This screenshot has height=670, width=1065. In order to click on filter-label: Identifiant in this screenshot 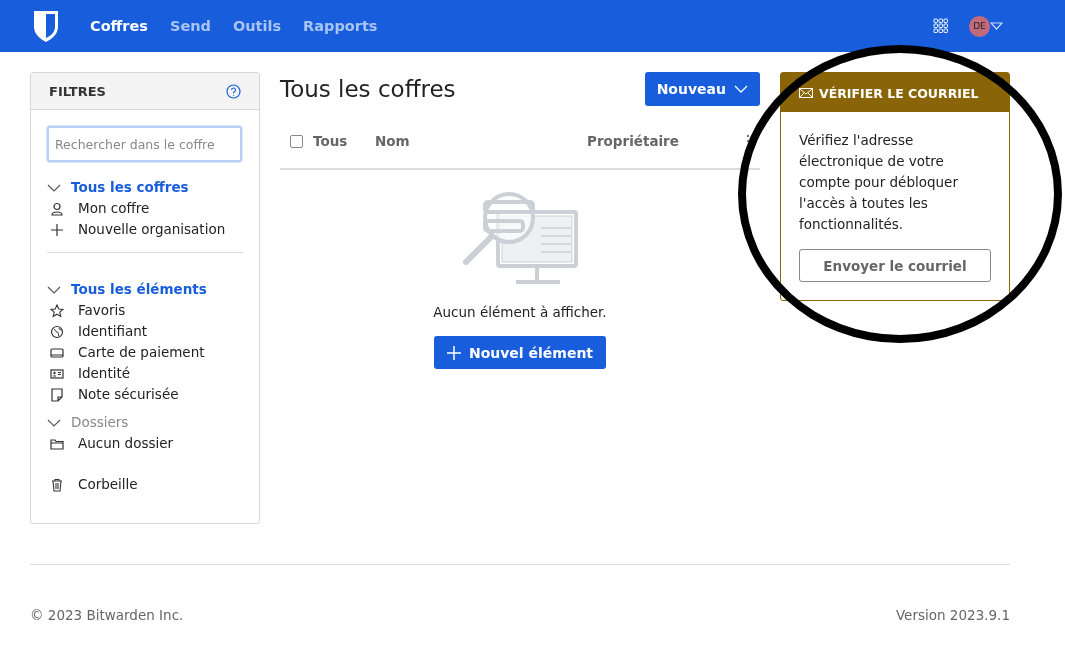, I will do `click(113, 331)`.